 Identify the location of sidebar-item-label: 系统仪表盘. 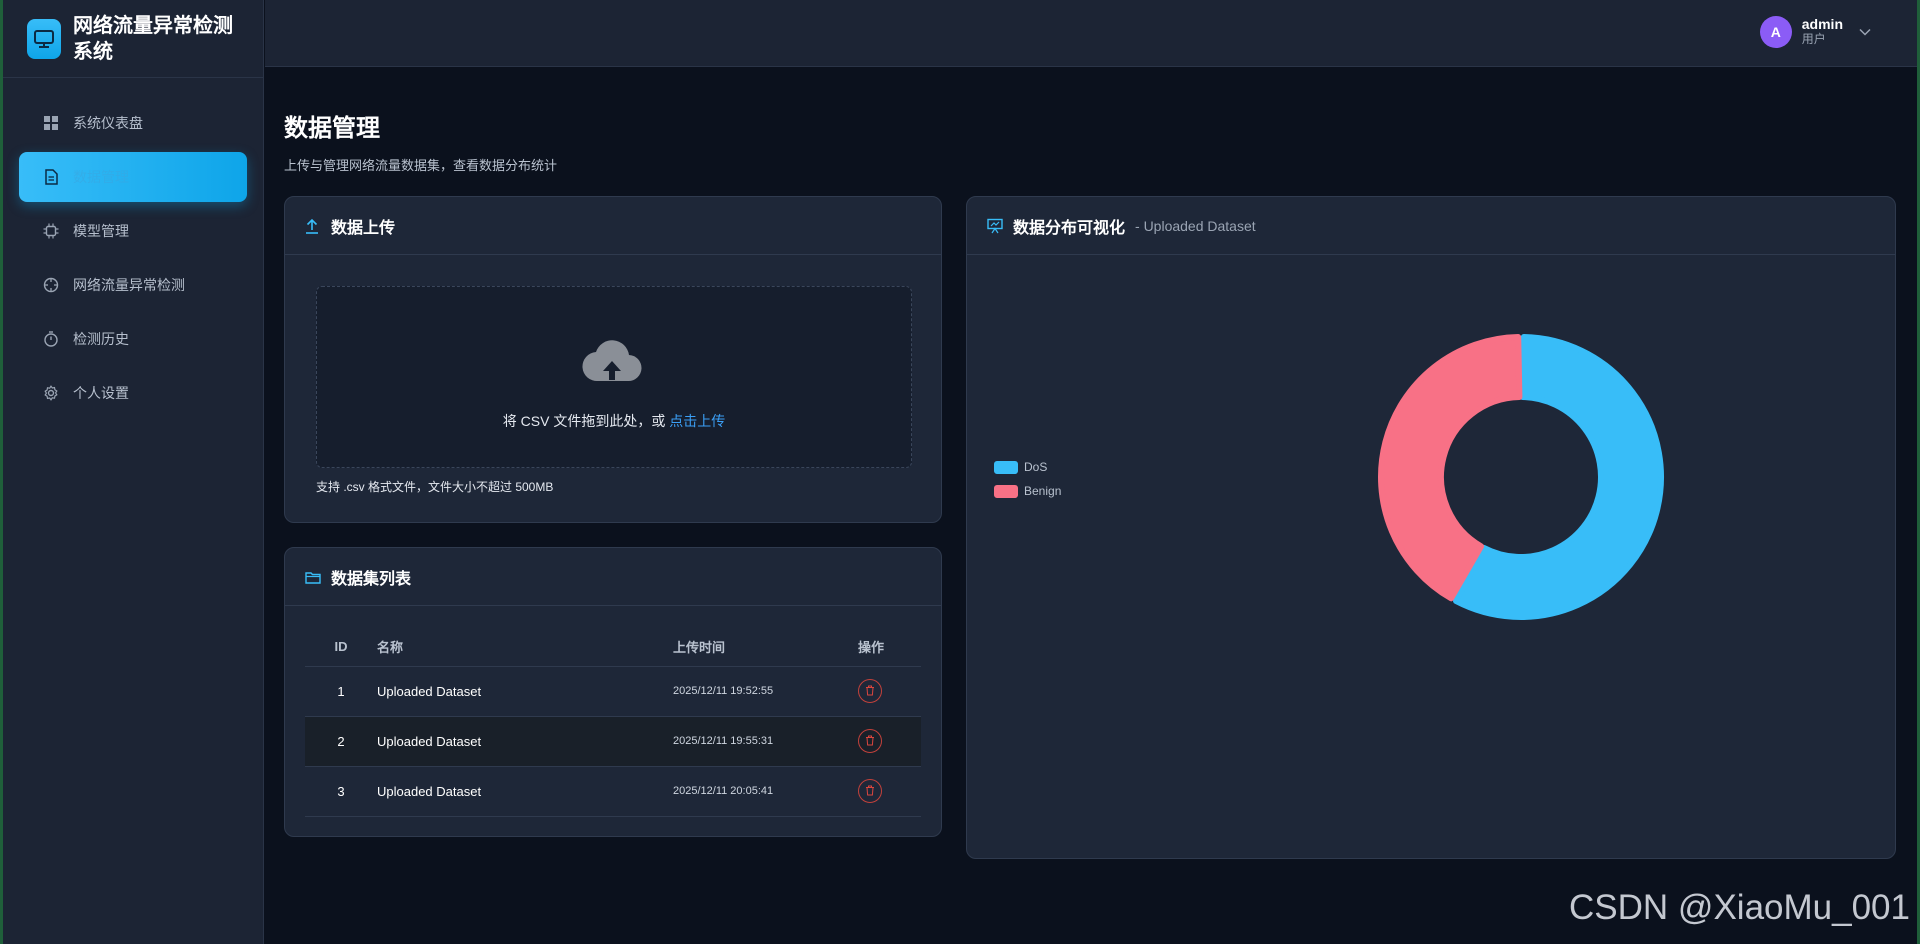
(108, 123).